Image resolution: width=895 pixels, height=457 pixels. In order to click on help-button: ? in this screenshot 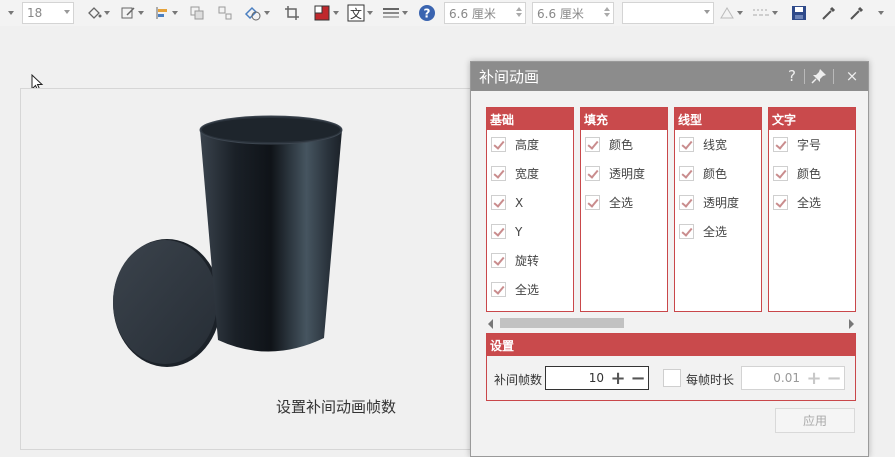, I will do `click(792, 76)`.